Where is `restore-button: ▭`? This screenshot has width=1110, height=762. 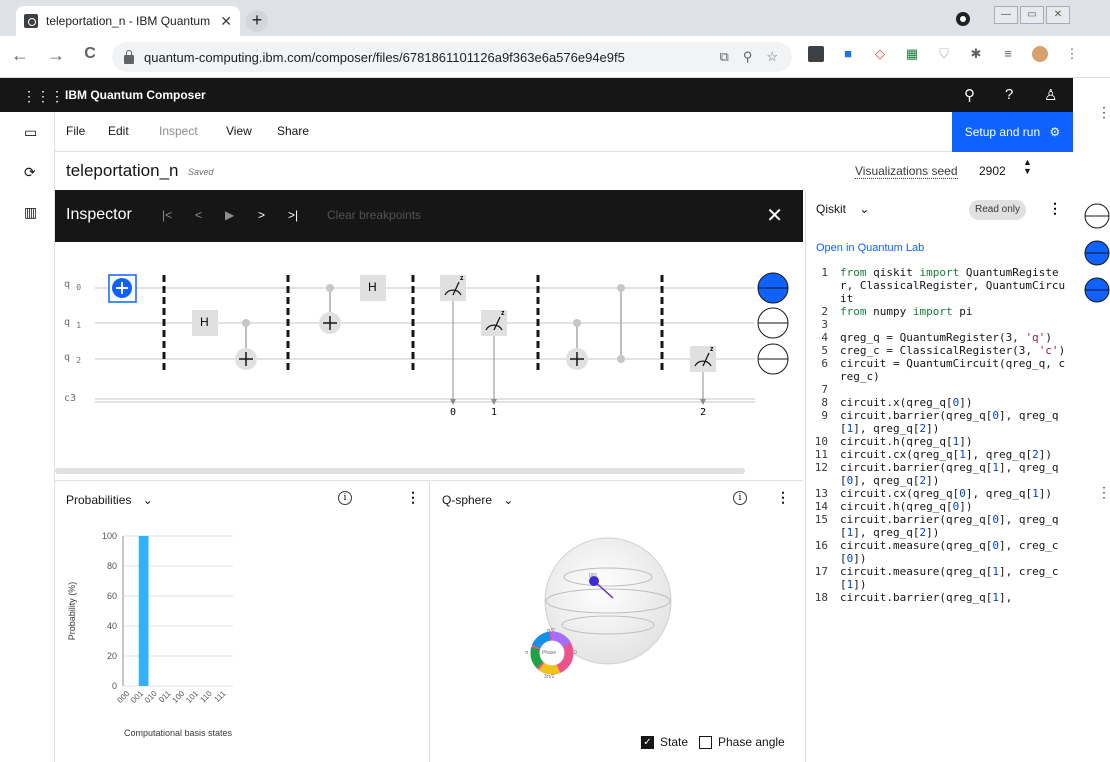 restore-button: ▭ is located at coordinates (1032, 15).